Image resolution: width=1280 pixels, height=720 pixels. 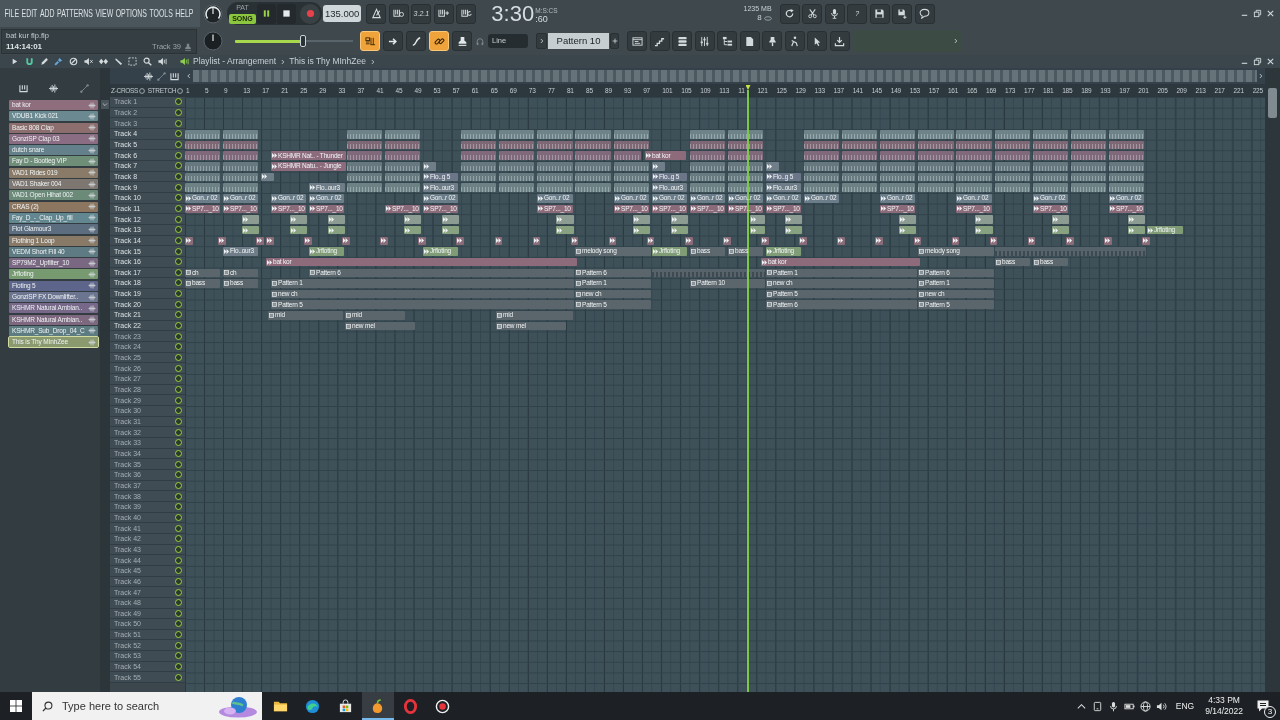 What do you see at coordinates (184, 14) in the screenshot?
I see `menu-item: HELP` at bounding box center [184, 14].